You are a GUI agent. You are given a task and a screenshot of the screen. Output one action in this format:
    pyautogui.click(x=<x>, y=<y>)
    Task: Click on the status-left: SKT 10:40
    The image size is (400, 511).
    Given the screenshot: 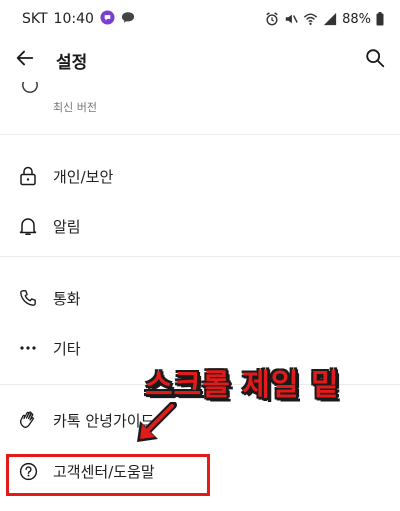 What is the action you would take?
    pyautogui.click(x=78, y=19)
    